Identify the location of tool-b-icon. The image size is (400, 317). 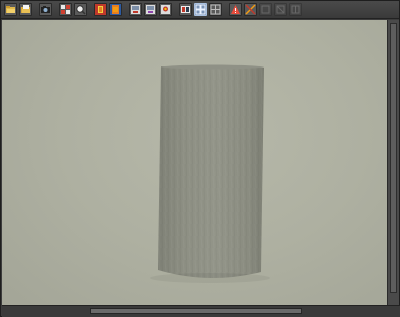
(280, 9).